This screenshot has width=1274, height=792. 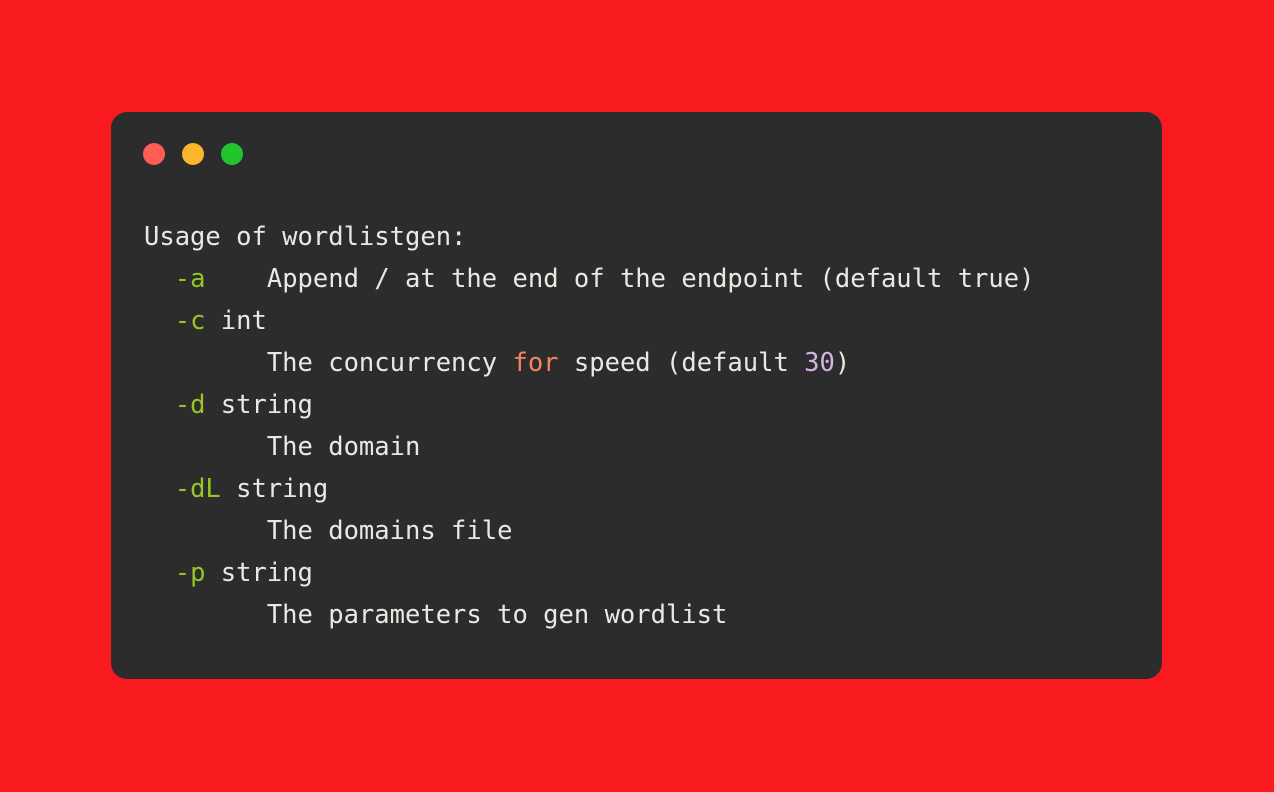 I want to click on token-flag: -d, so click(x=190, y=405).